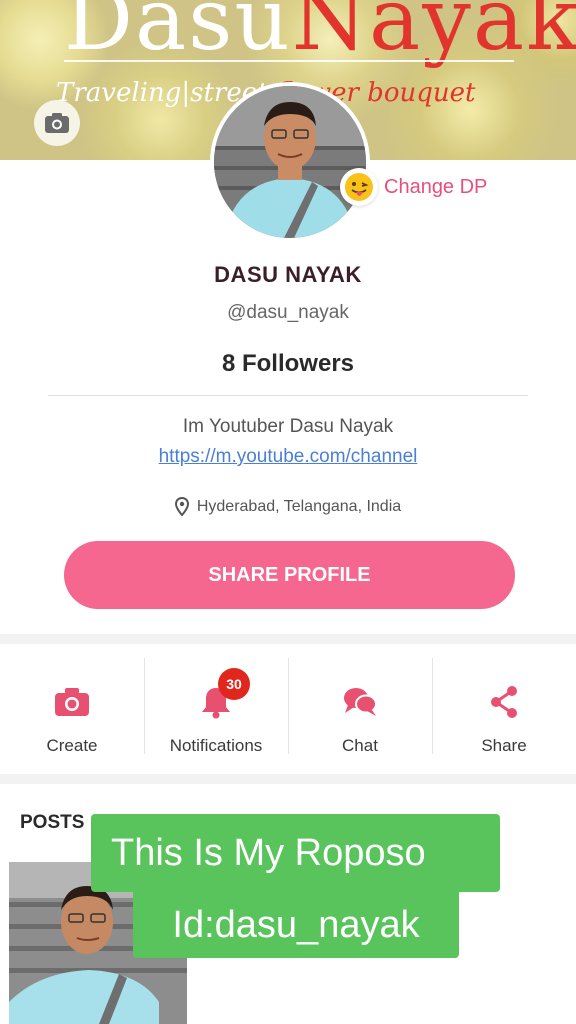 The height and width of the screenshot is (1024, 576). I want to click on profile-location: Hyderabad, Telangana, India, so click(288, 506).